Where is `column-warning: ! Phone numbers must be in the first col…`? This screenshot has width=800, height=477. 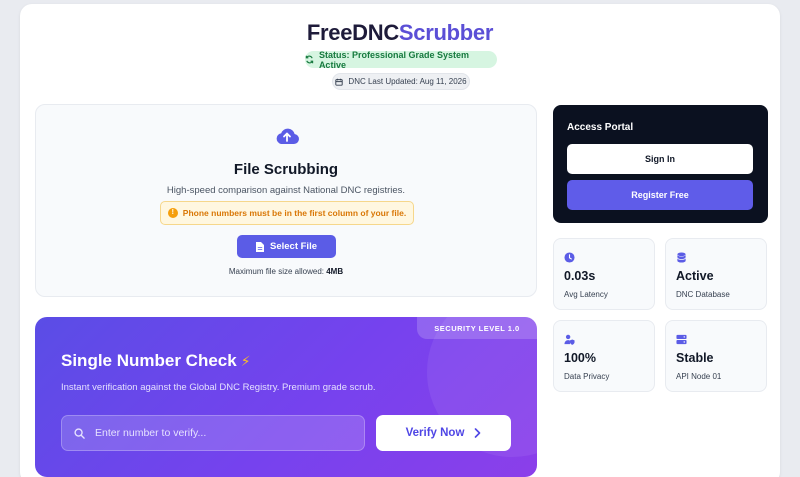 column-warning: ! Phone numbers must be in the first col… is located at coordinates (287, 213).